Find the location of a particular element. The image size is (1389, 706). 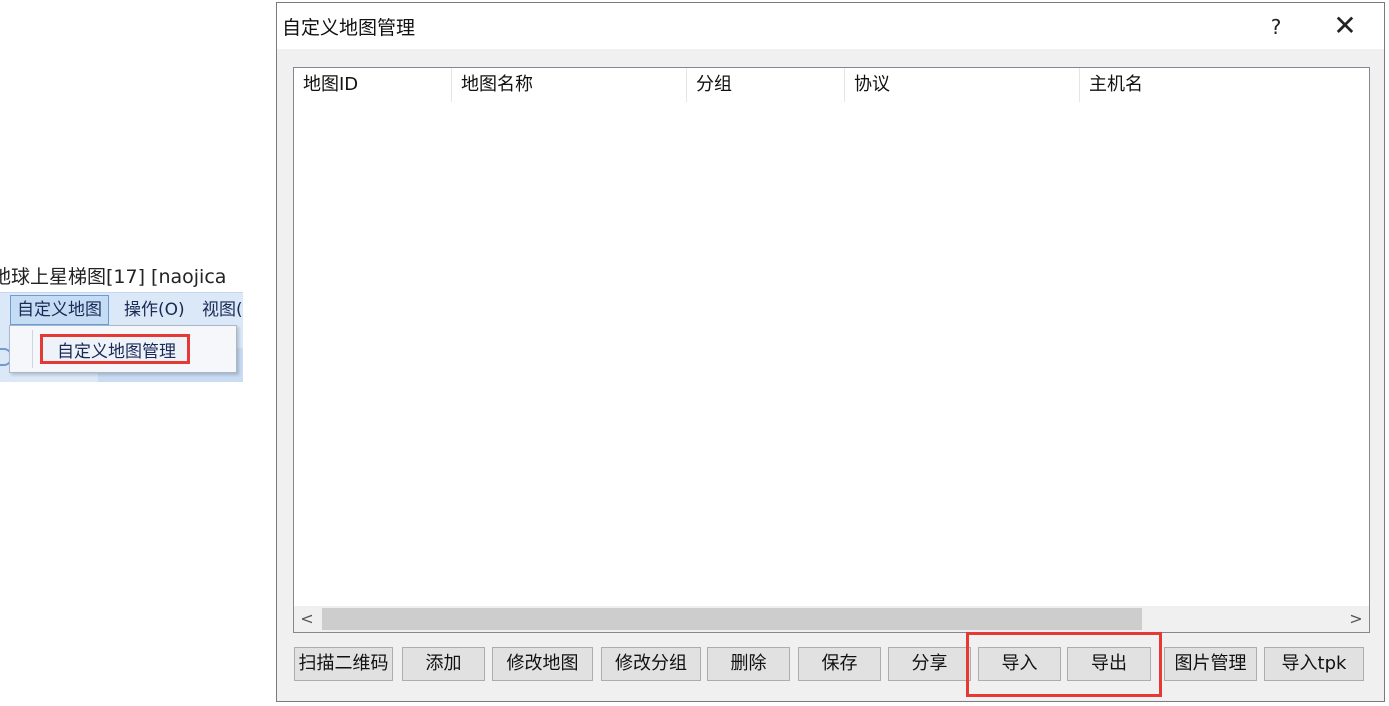

horizontal-scrollbar: < > is located at coordinates (831, 619).